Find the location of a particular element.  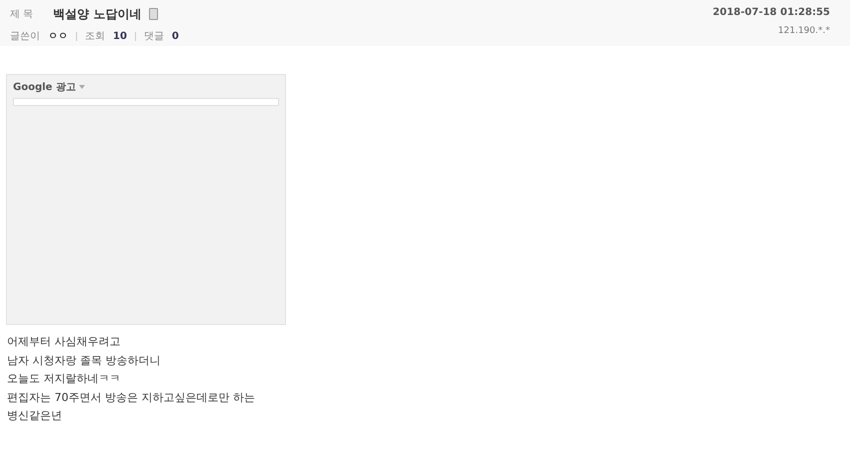

post-date: 2018-07-18 01:28:55 is located at coordinates (771, 12).